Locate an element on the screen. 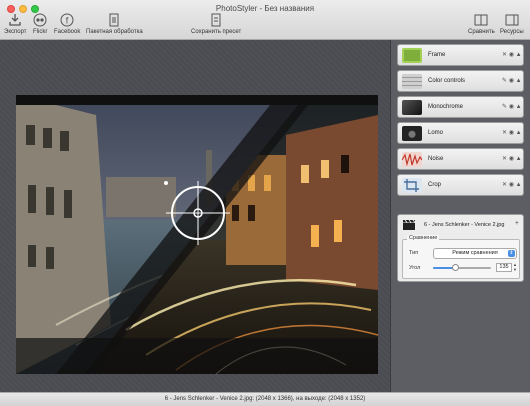 The image size is (530, 406). svg-text: f is located at coordinates (67, 21).